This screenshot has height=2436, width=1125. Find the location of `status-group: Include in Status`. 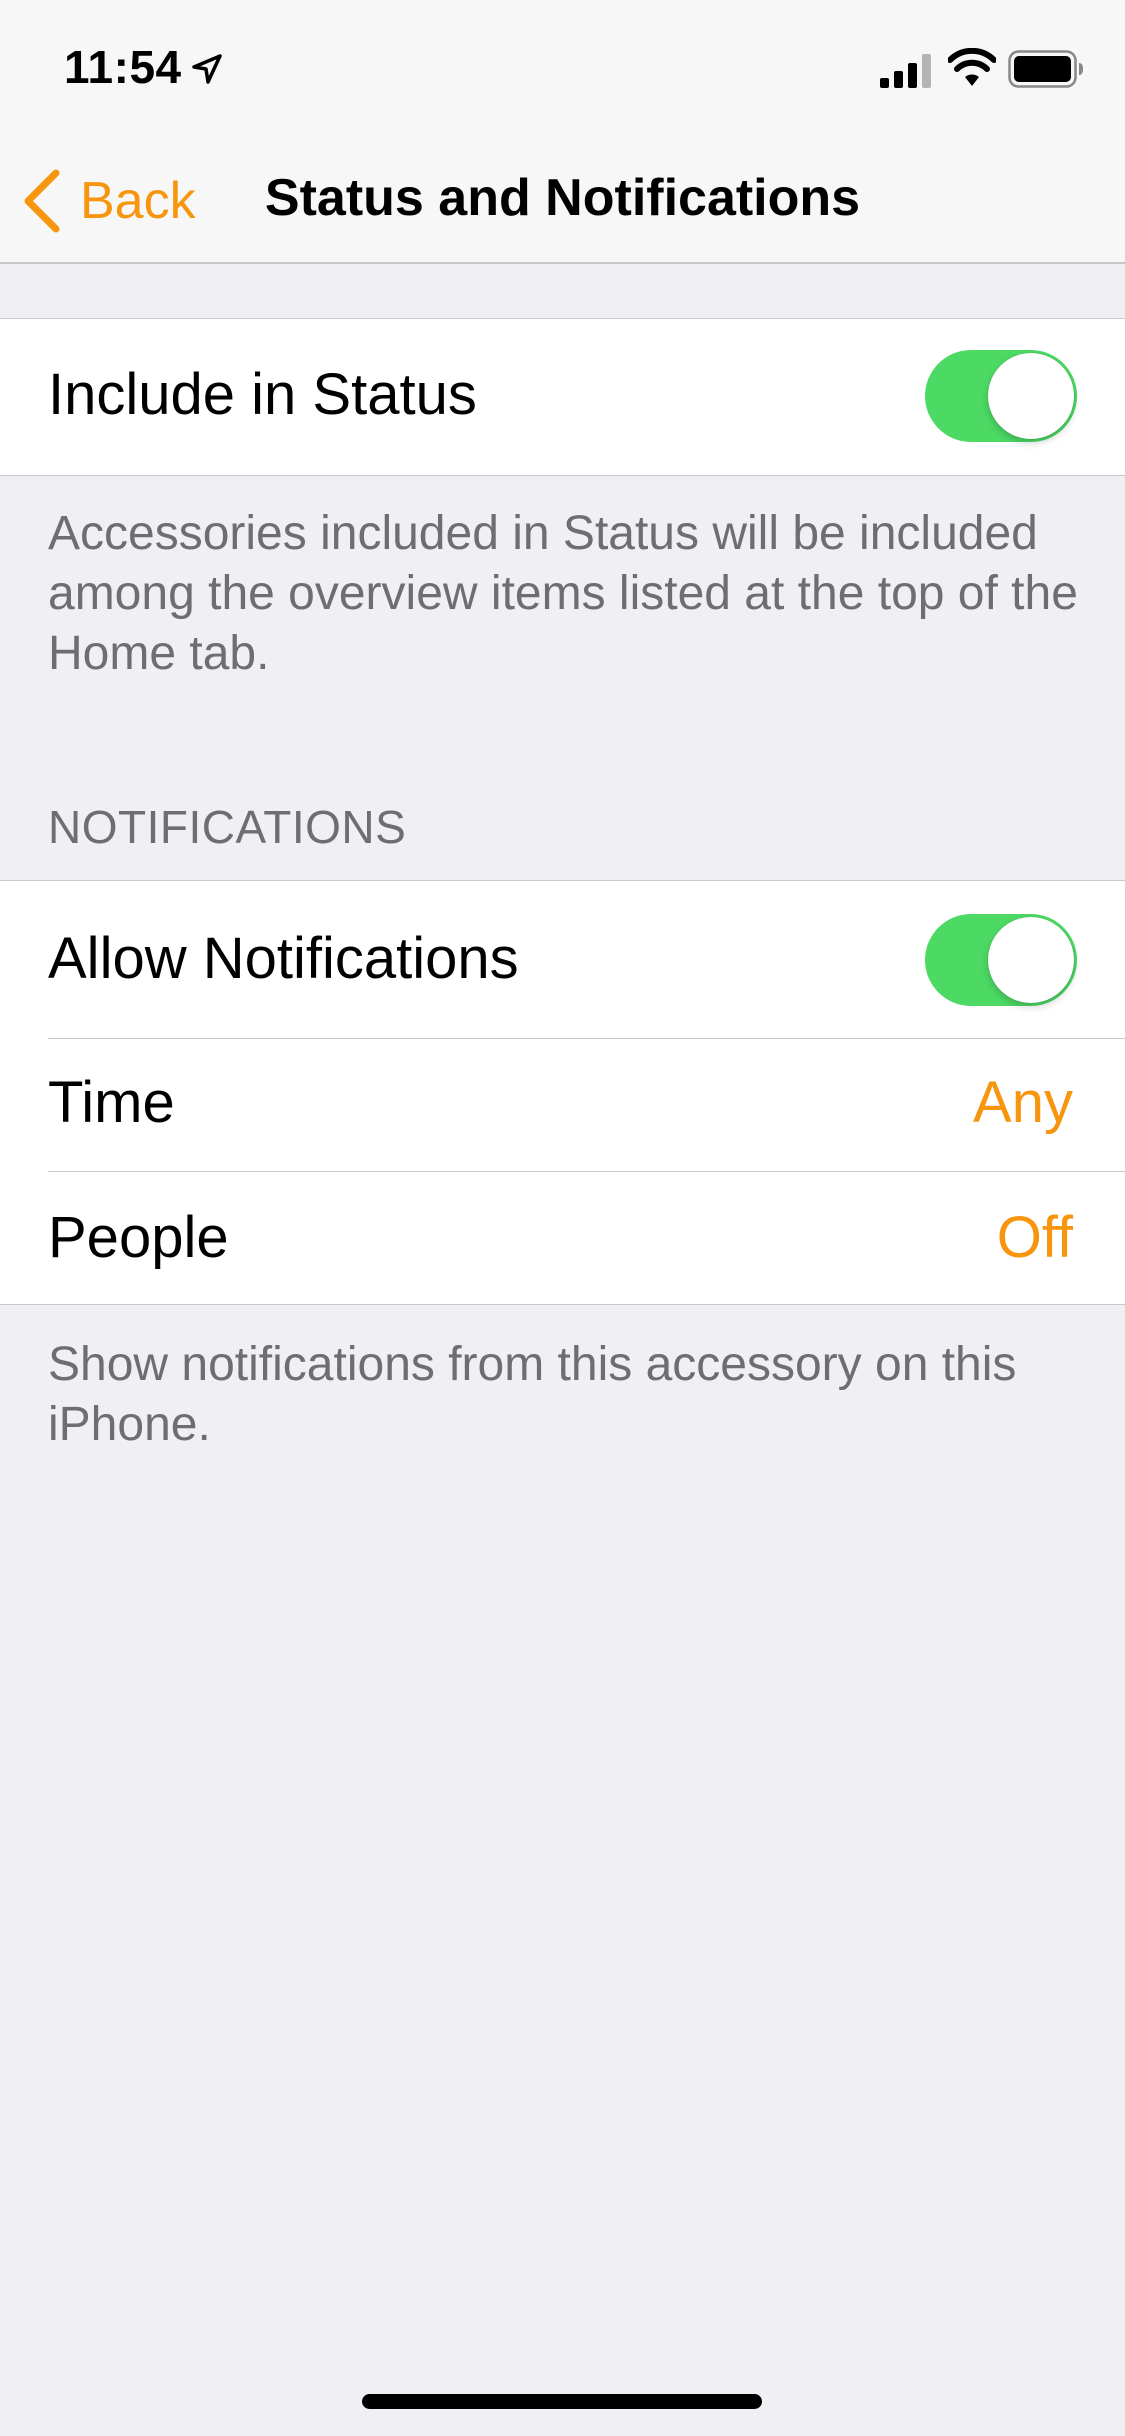

status-group: Include in Status is located at coordinates (562, 397).